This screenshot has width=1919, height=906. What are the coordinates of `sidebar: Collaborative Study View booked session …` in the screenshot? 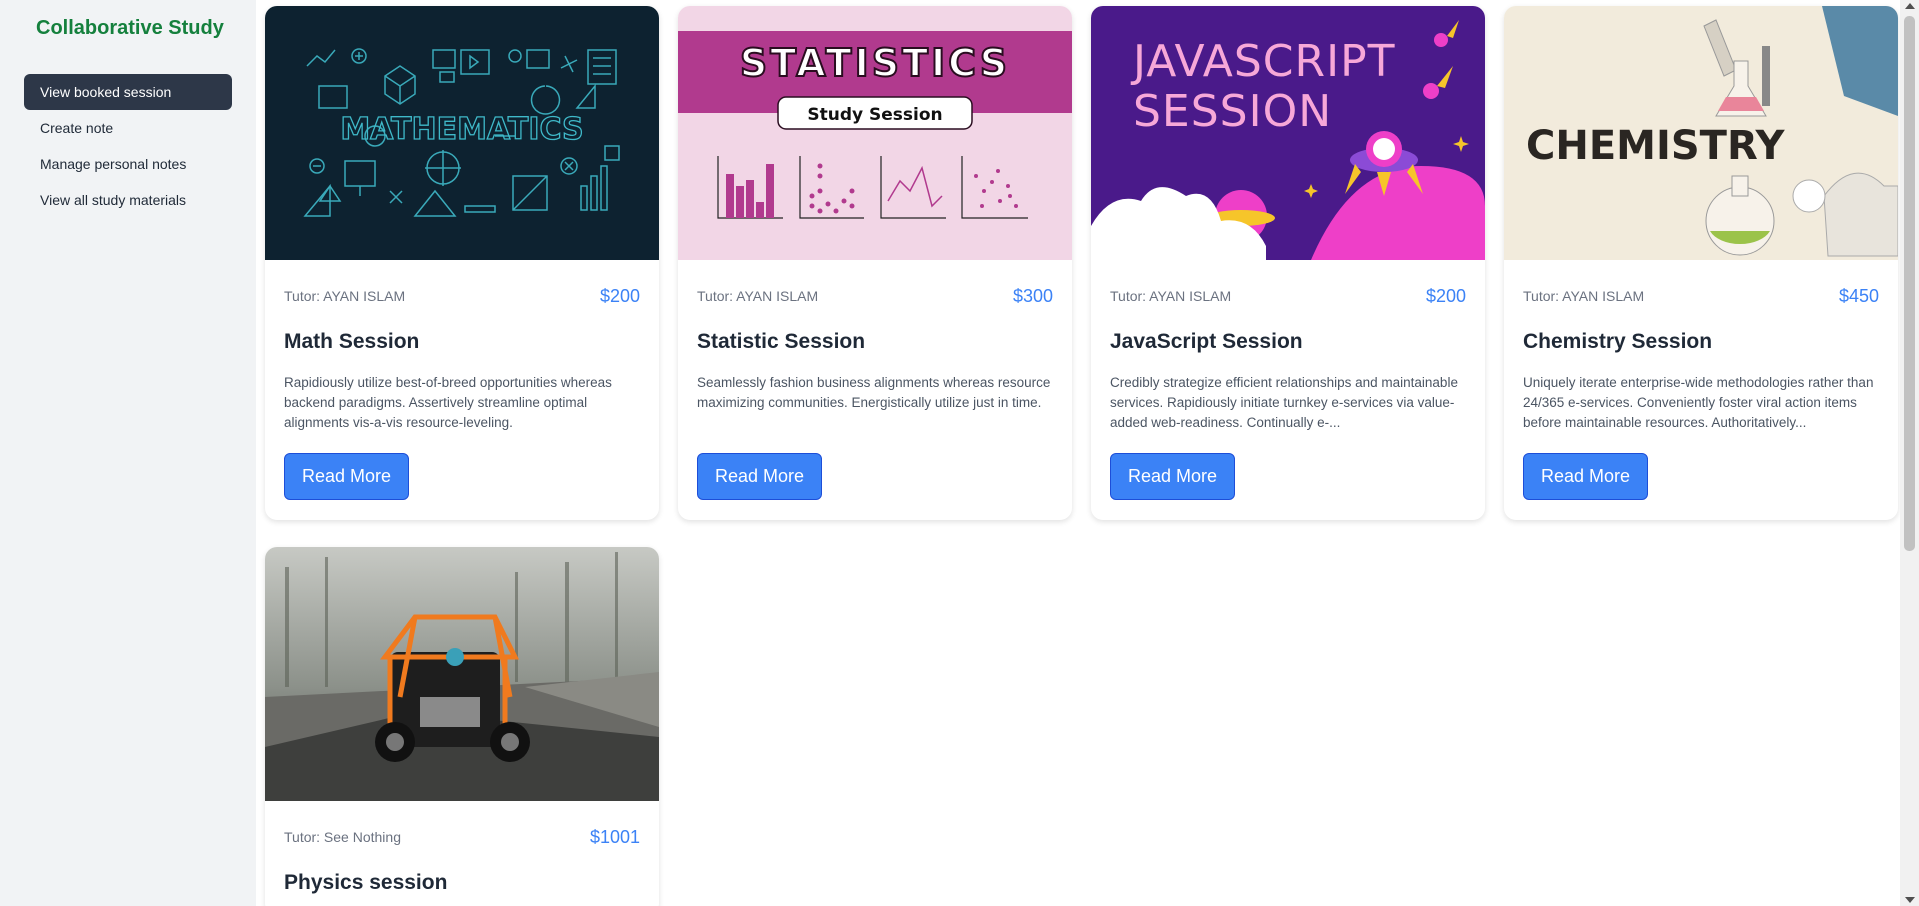 It's located at (128, 453).